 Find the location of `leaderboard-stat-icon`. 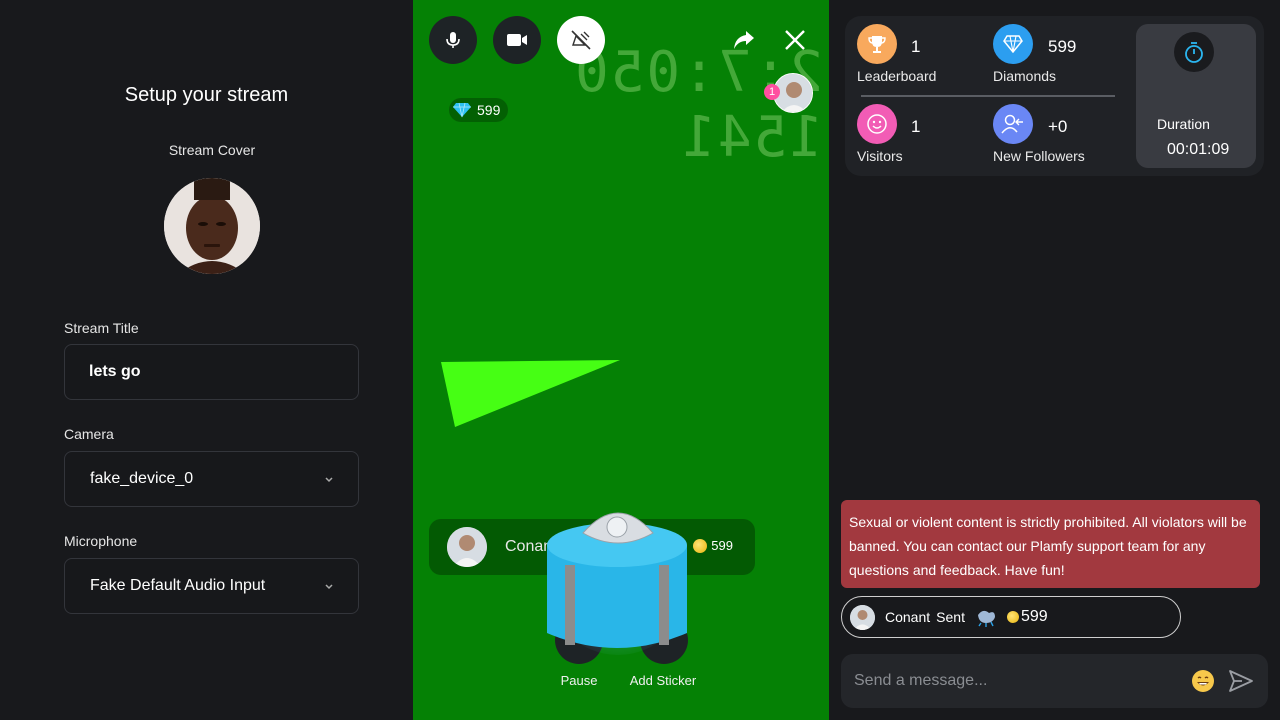

leaderboard-stat-icon is located at coordinates (877, 44).